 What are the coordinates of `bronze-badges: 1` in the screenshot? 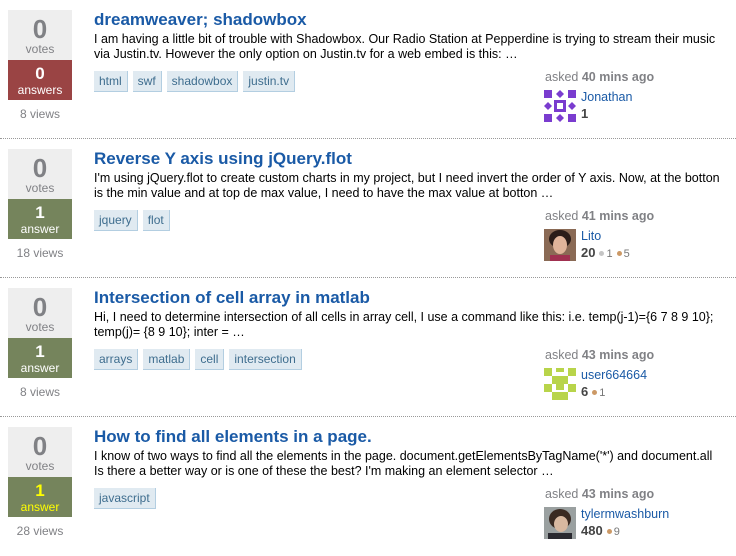 It's located at (596, 393).